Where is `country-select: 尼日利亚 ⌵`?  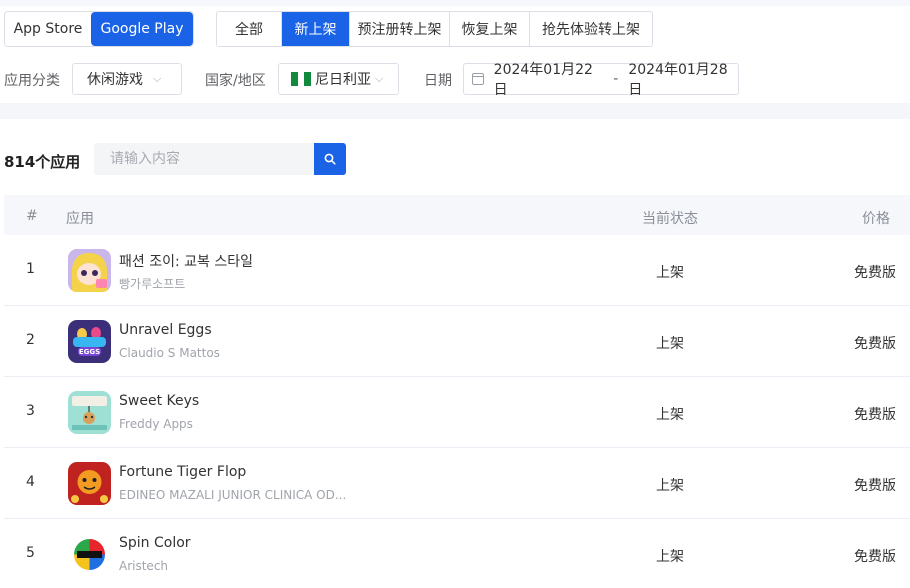 country-select: 尼日利亚 ⌵ is located at coordinates (338, 79).